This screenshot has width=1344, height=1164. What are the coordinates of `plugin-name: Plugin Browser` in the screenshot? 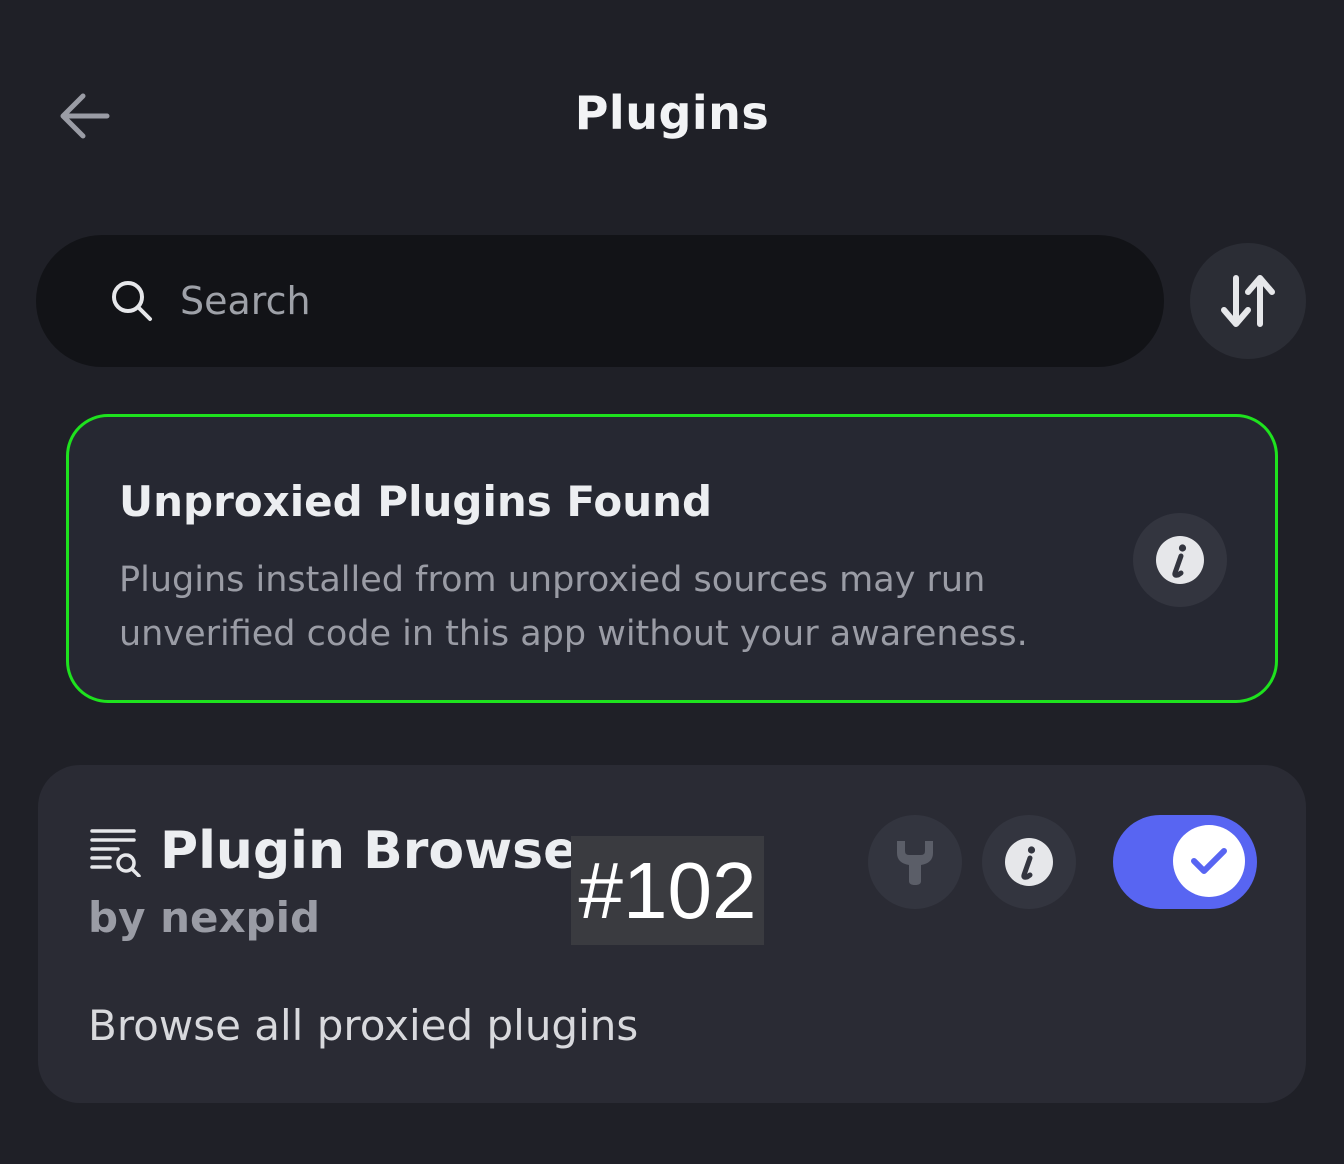 It's located at (382, 851).